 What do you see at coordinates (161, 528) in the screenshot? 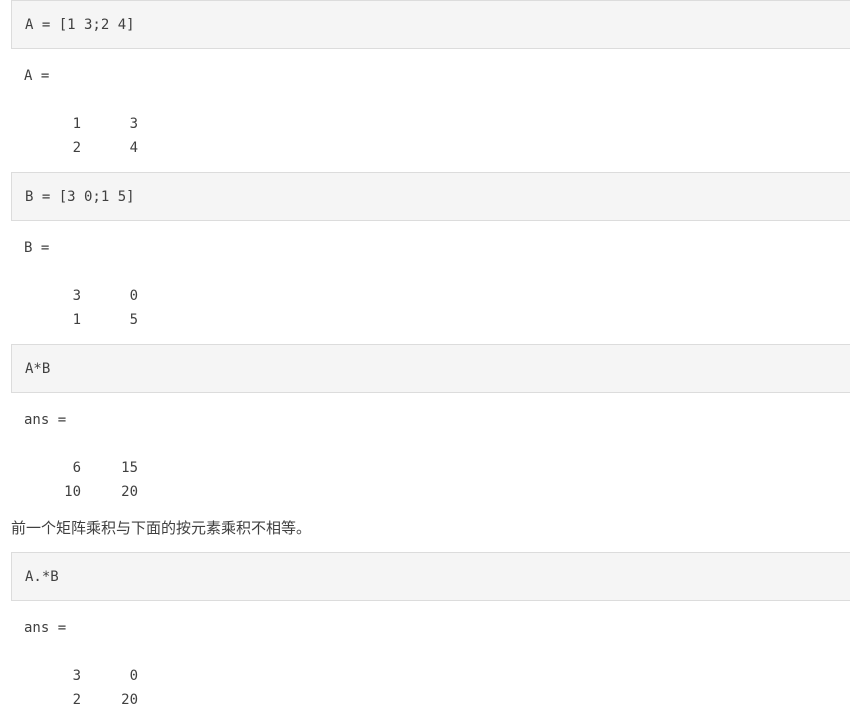
I see `explanation-text: 前一个矩阵乘积与下面的按元素乘积不相等。` at bounding box center [161, 528].